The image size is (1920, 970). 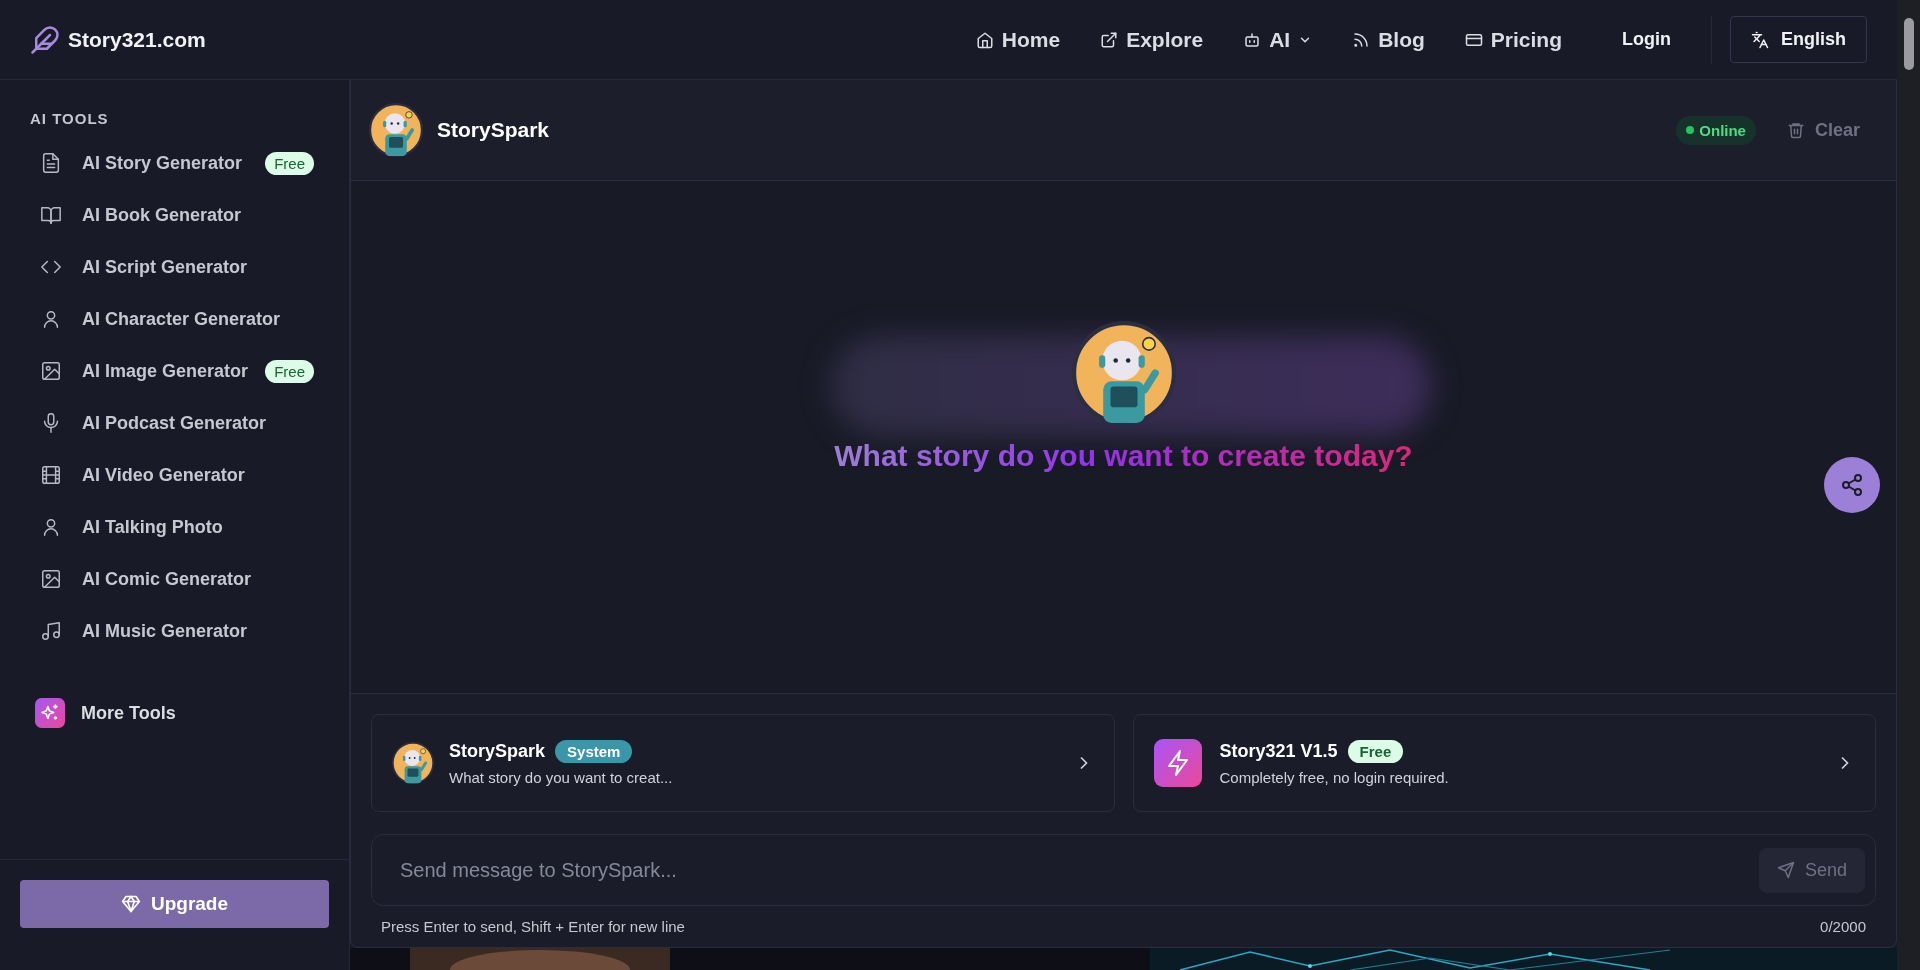 What do you see at coordinates (1252, 39) in the screenshot?
I see `bot-icon` at bounding box center [1252, 39].